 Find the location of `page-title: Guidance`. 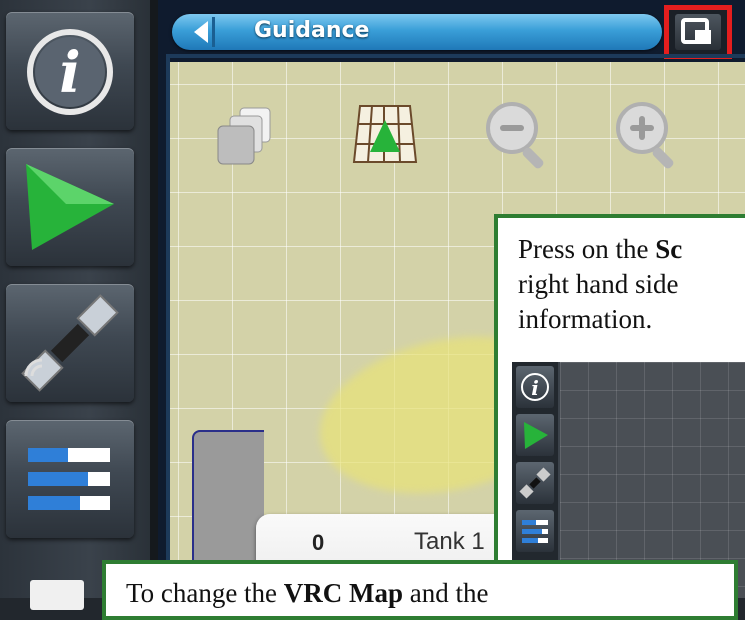

page-title: Guidance is located at coordinates (312, 30).